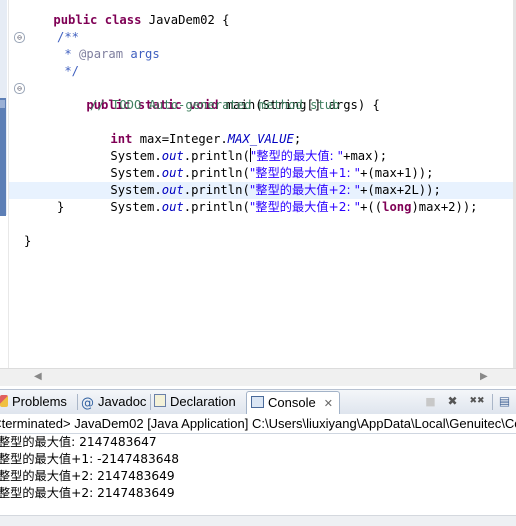 Image resolution: width=516 pixels, height=526 pixels. Describe the element at coordinates (126, 13) in the screenshot. I see `code-line-class-decl: public class JavaDem02 {` at that location.